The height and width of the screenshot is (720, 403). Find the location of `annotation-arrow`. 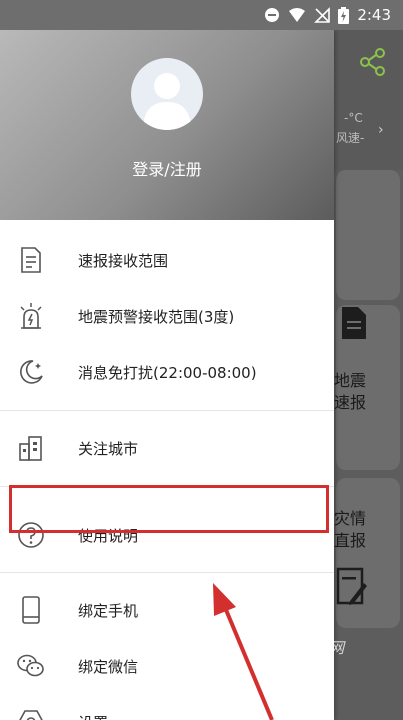

annotation-arrow is located at coordinates (243, 651).